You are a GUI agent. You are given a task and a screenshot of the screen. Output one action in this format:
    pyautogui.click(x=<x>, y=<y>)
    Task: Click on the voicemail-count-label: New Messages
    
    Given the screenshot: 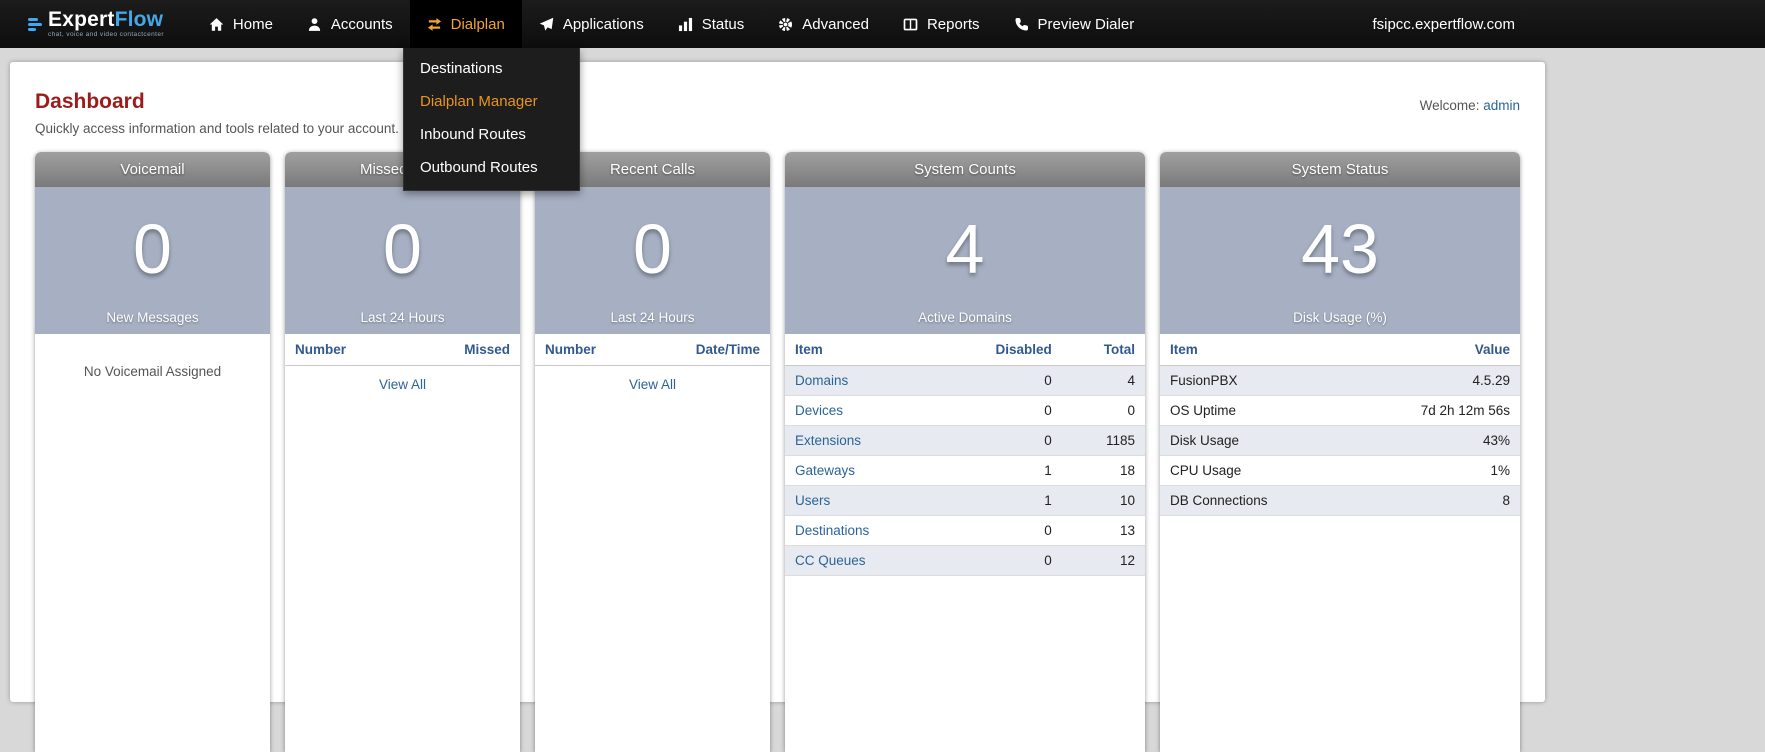 What is the action you would take?
    pyautogui.click(x=152, y=317)
    